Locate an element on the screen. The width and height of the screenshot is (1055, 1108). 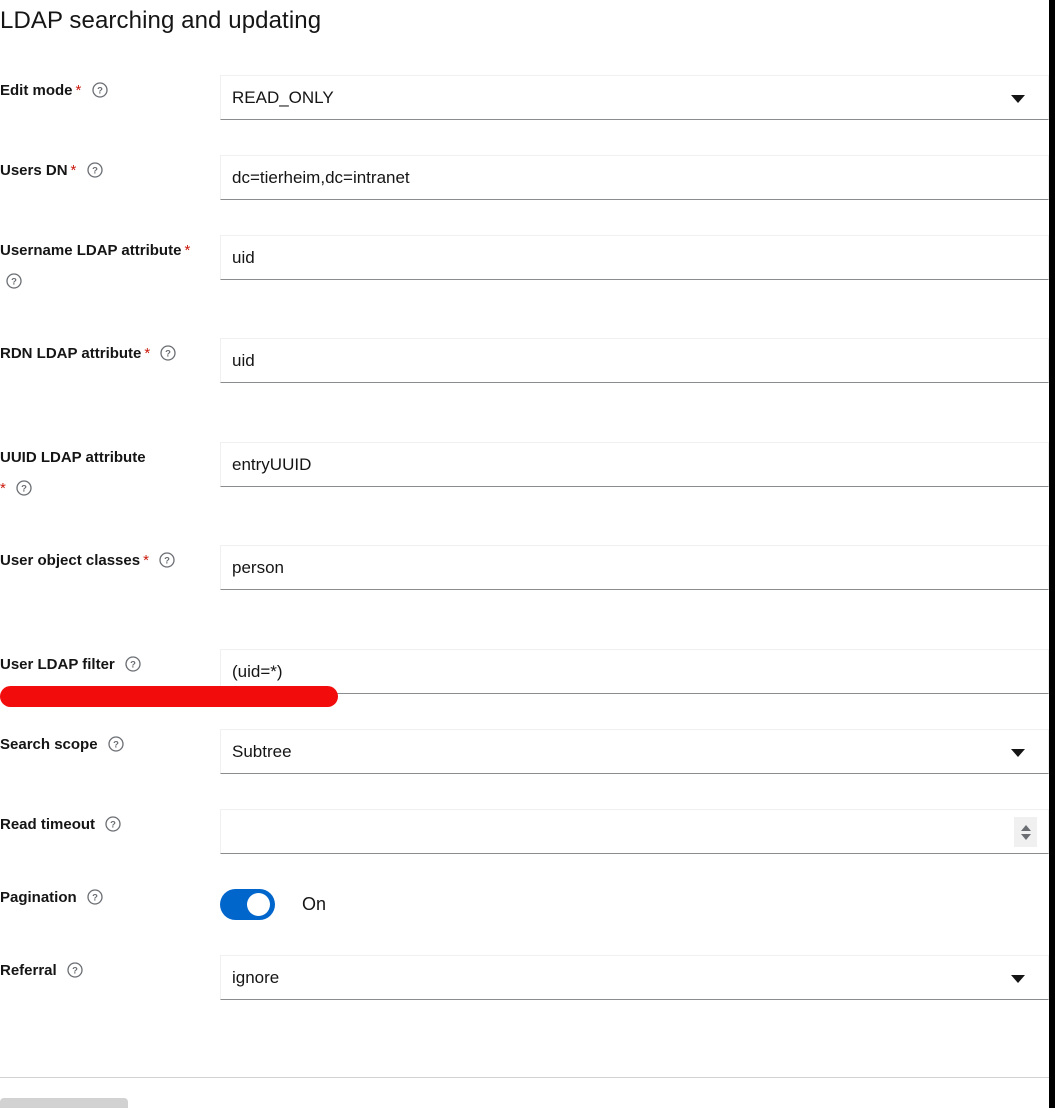
user-object-classes-input: person is located at coordinates (634, 567).